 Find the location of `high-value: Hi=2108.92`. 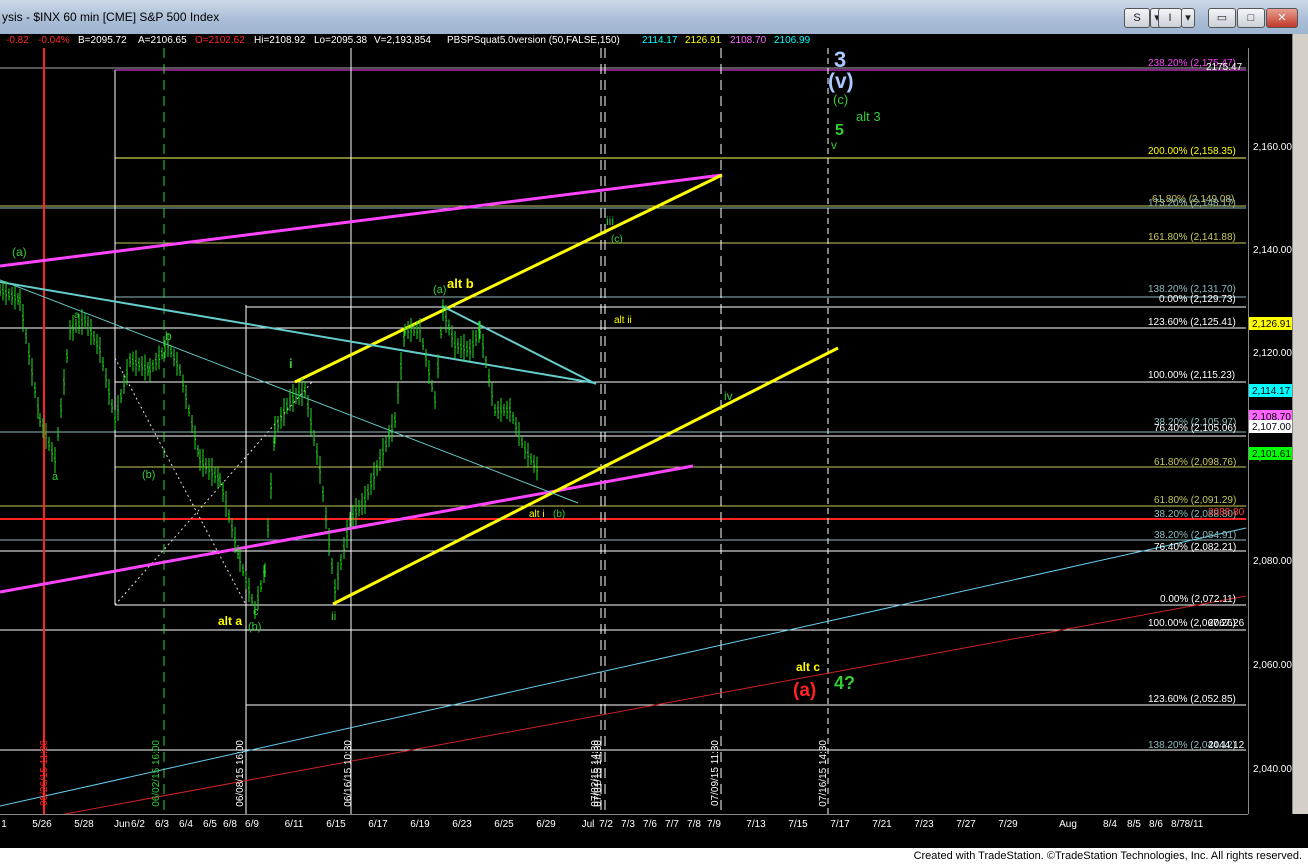

high-value: Hi=2108.92 is located at coordinates (280, 40).